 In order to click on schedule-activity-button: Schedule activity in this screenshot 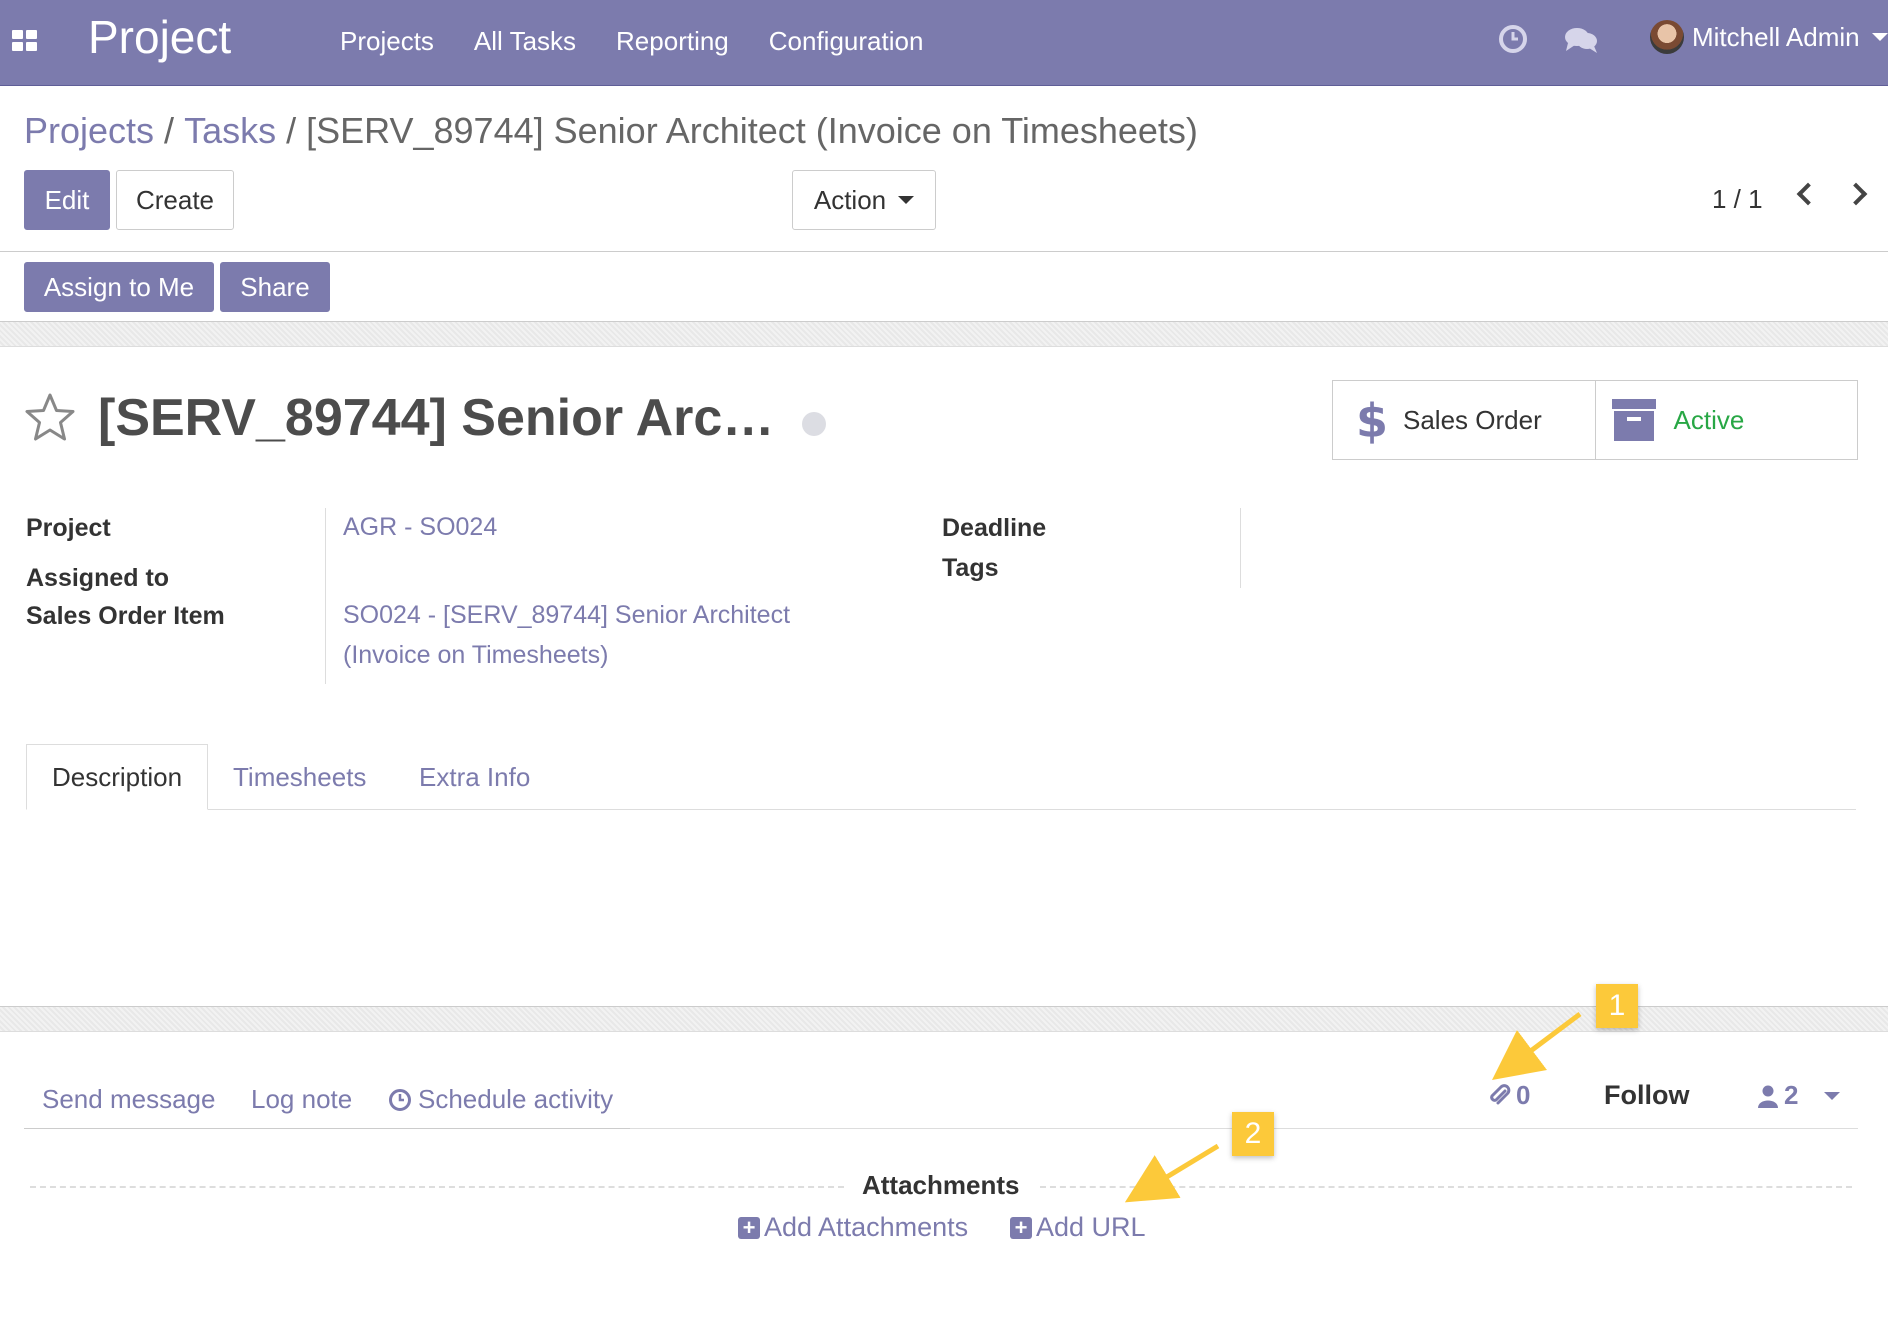, I will do `click(500, 1099)`.